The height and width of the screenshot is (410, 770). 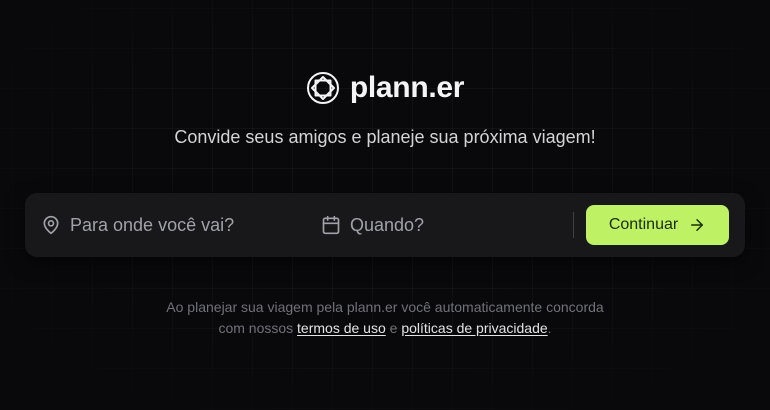 I want to click on date-input, so click(x=450, y=225).